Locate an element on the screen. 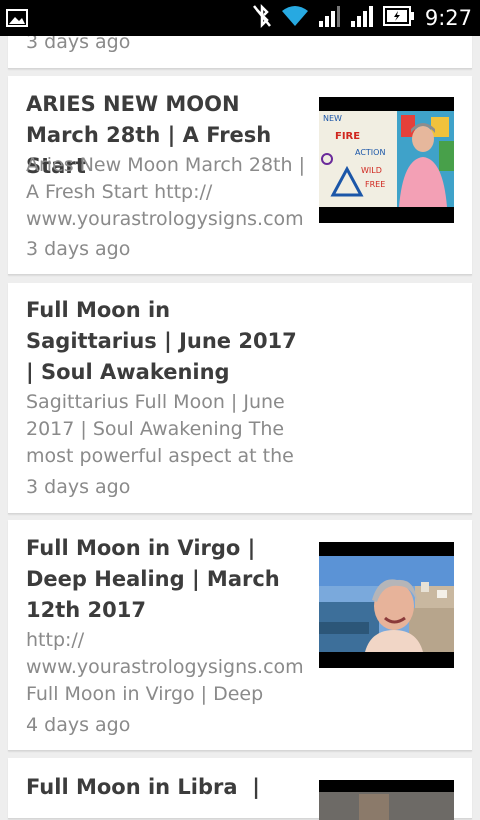 This screenshot has height=820, width=480. card-title: Full Moon in Libra | is located at coordinates (168, 787).